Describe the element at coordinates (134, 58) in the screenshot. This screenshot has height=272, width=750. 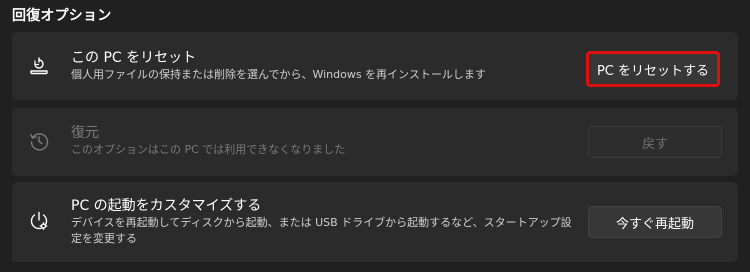
I see `reset-pc-title: この PC をリセット` at that location.